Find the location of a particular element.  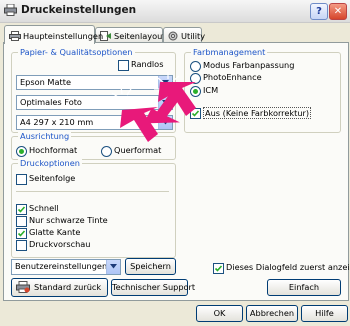

option-label: Druckvorschau is located at coordinates (60, 244).